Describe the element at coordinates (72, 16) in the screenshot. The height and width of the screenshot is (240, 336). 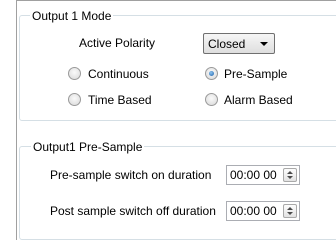
I see `output-mode-title: Output 1 Mode` at that location.